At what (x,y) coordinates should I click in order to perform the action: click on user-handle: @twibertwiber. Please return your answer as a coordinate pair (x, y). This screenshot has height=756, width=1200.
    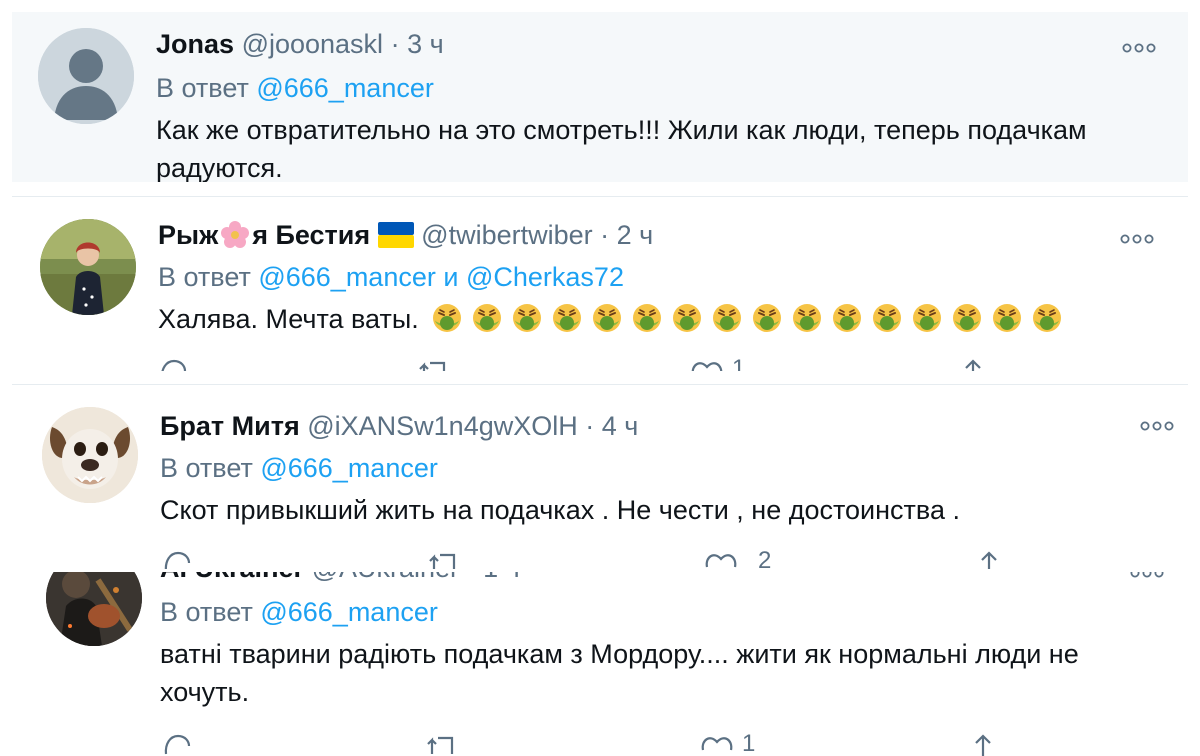
    Looking at the image, I should click on (506, 235).